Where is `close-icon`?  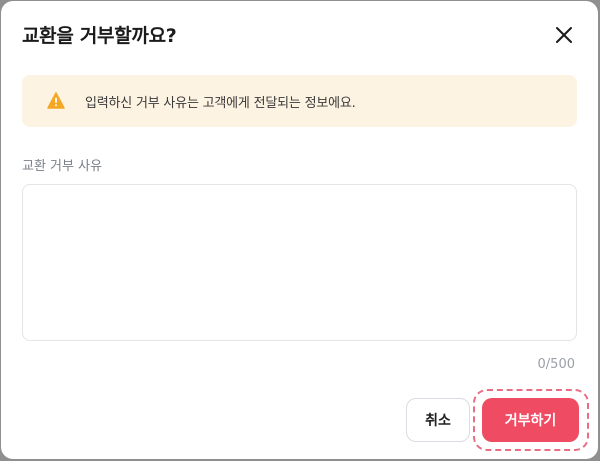
close-icon is located at coordinates (564, 35).